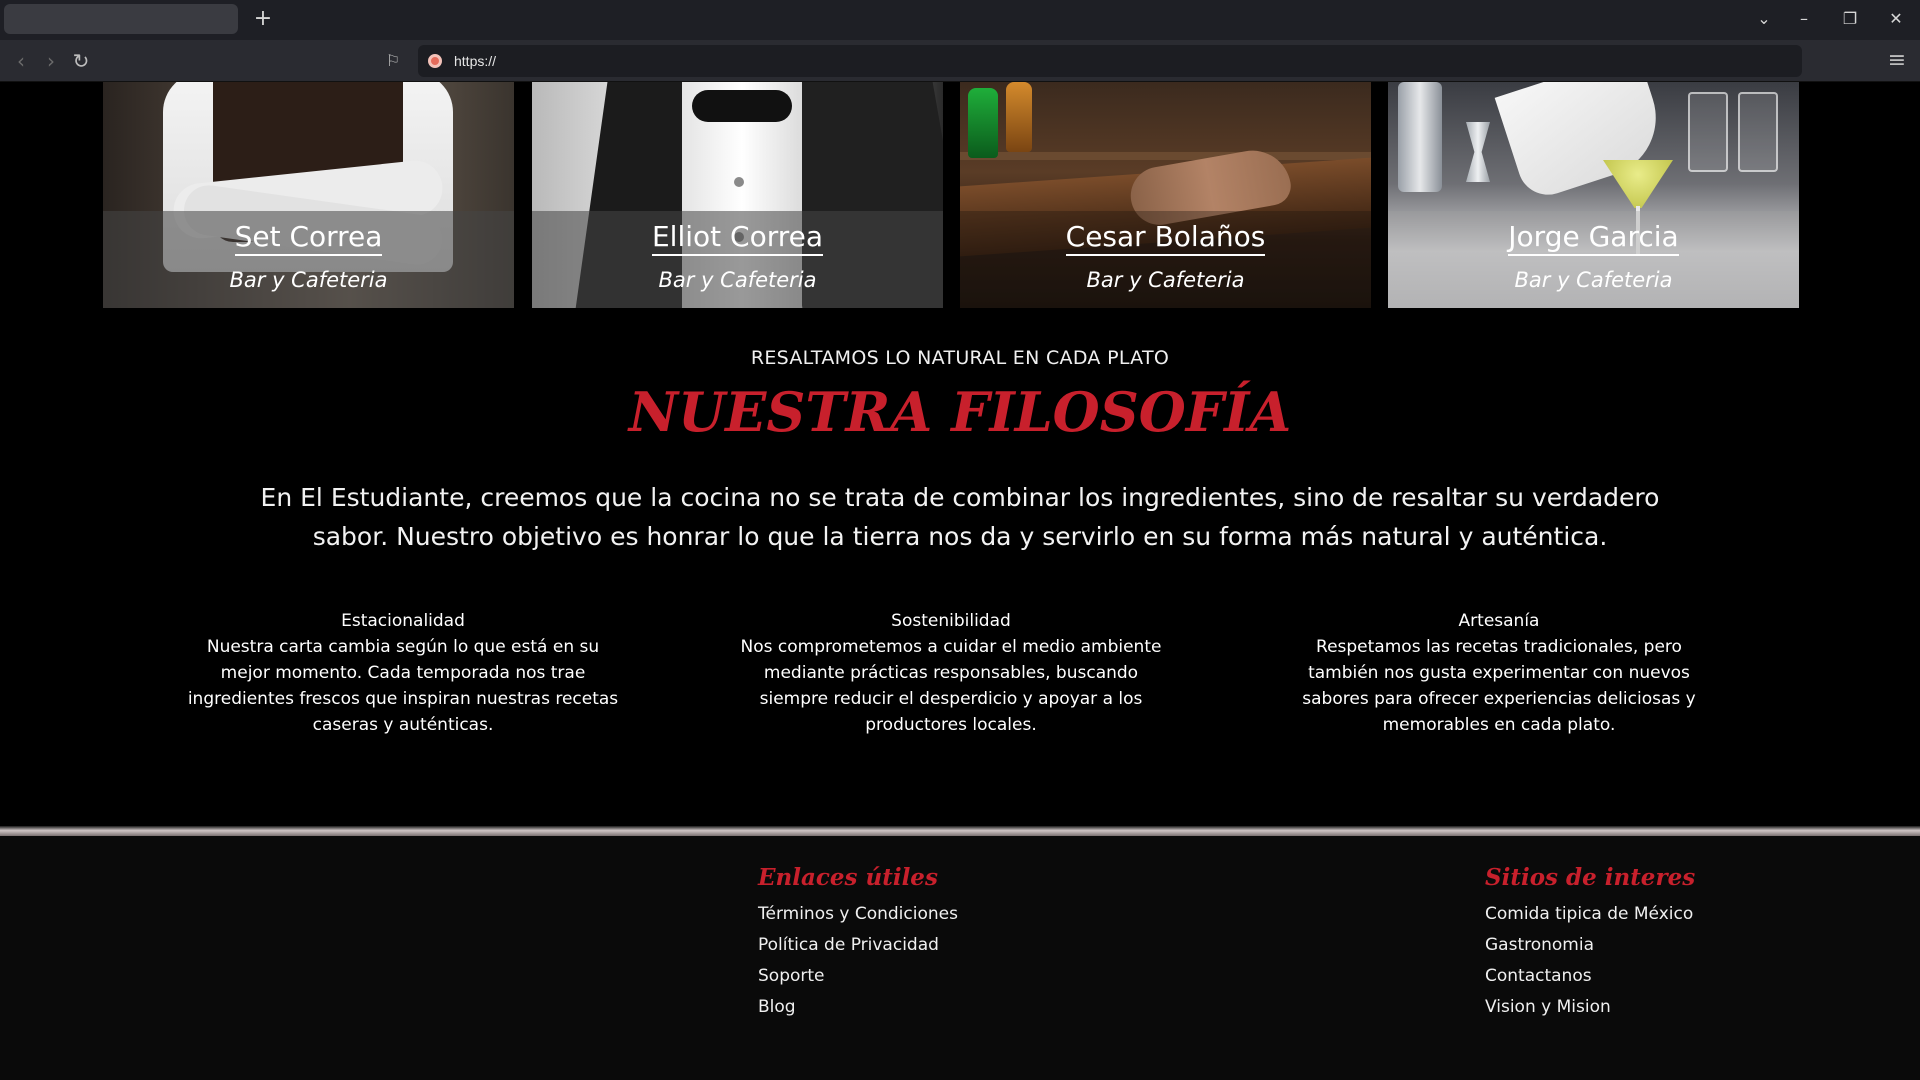  I want to click on team-member-name: Cesar Bolaños, so click(1165, 238).